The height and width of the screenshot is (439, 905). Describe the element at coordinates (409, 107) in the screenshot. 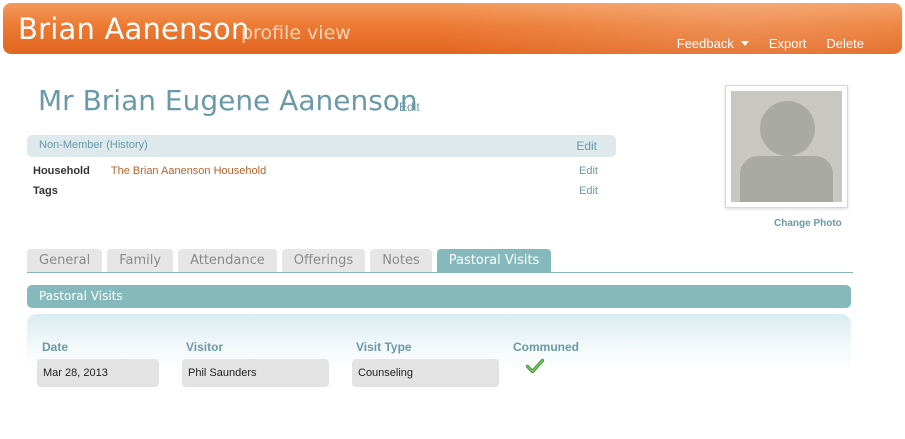

I see `edit-name-link: Edit` at that location.